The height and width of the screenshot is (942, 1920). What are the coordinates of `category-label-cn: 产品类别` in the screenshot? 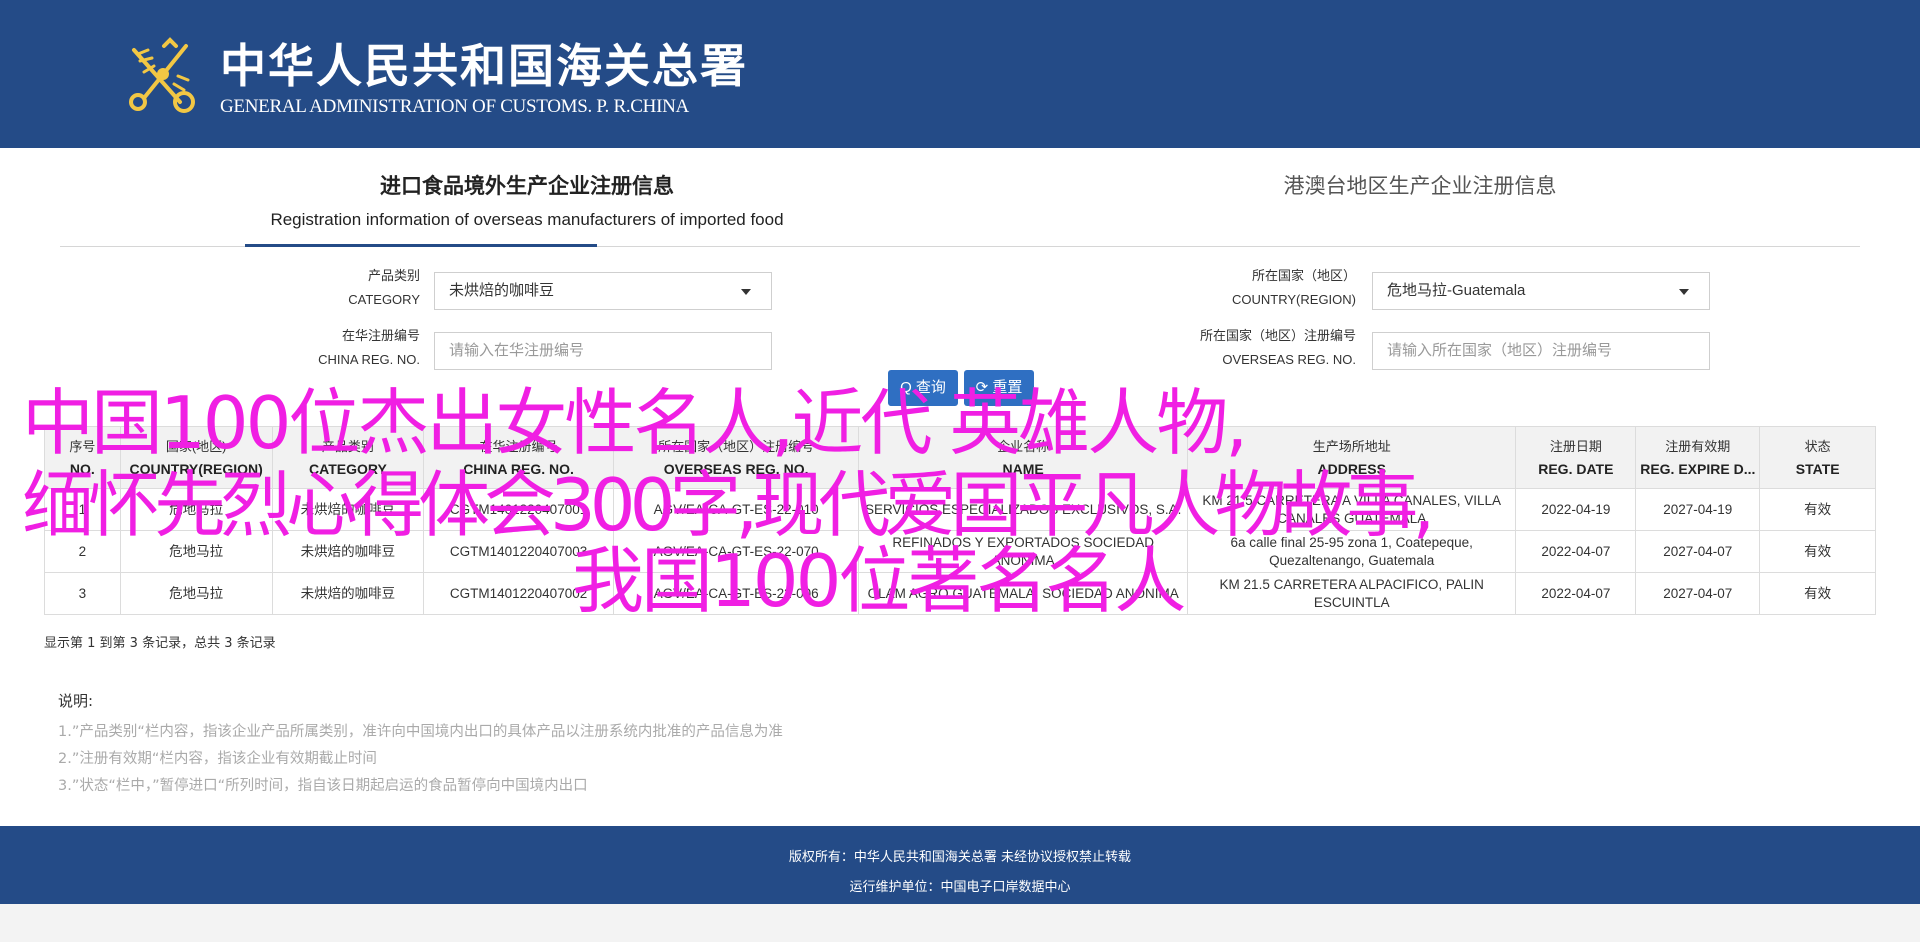 It's located at (393, 275).